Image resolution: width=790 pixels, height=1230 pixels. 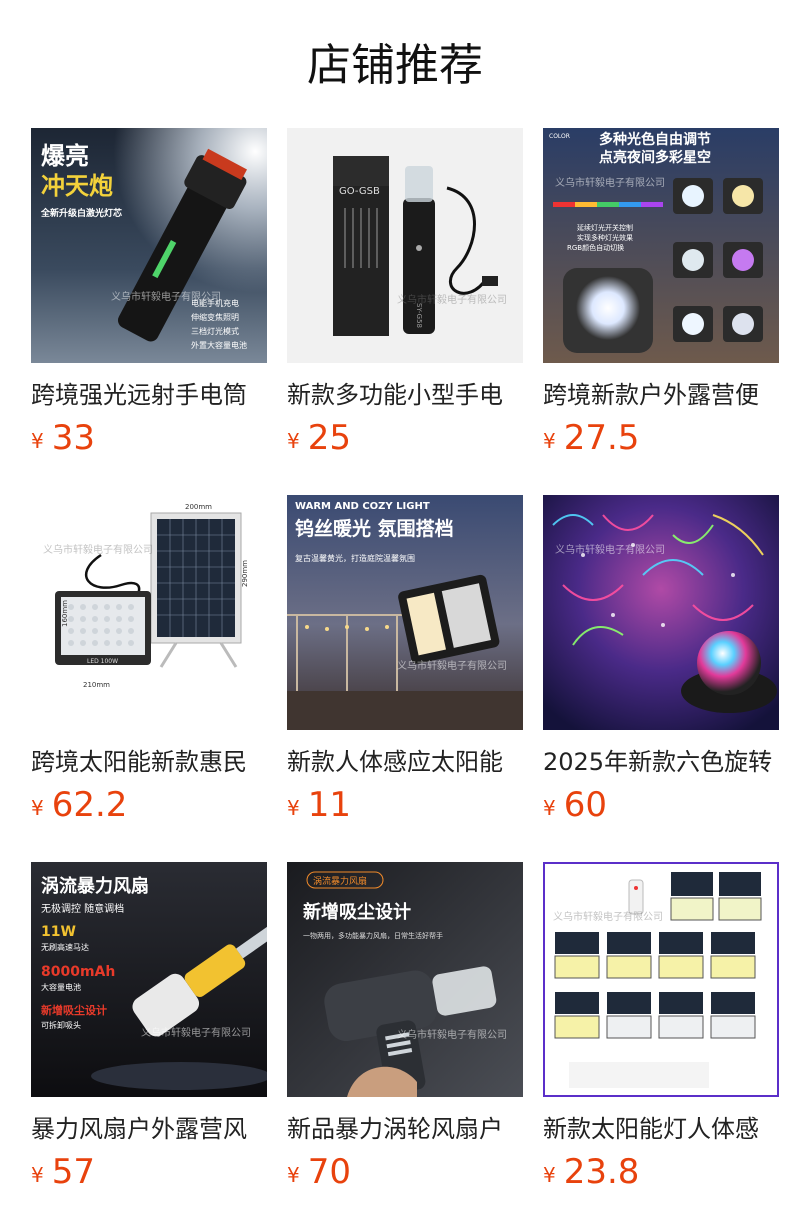 I want to click on product-name: 跨境新款户外露营便, so click(x=661, y=395).